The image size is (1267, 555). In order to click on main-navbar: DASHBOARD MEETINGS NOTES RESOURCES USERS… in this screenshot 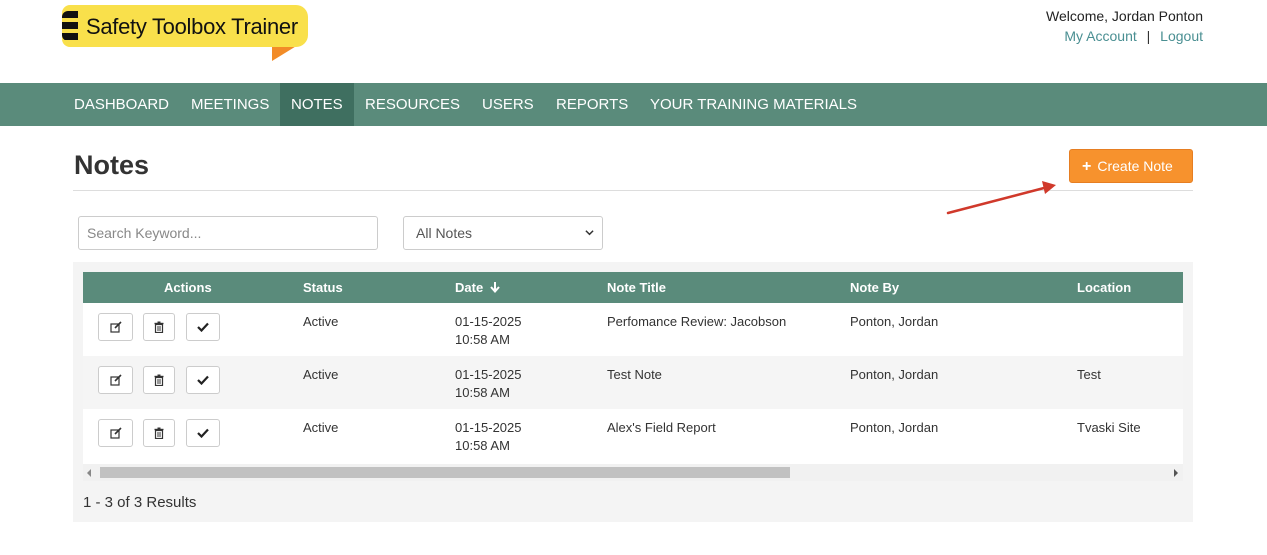, I will do `click(633, 104)`.